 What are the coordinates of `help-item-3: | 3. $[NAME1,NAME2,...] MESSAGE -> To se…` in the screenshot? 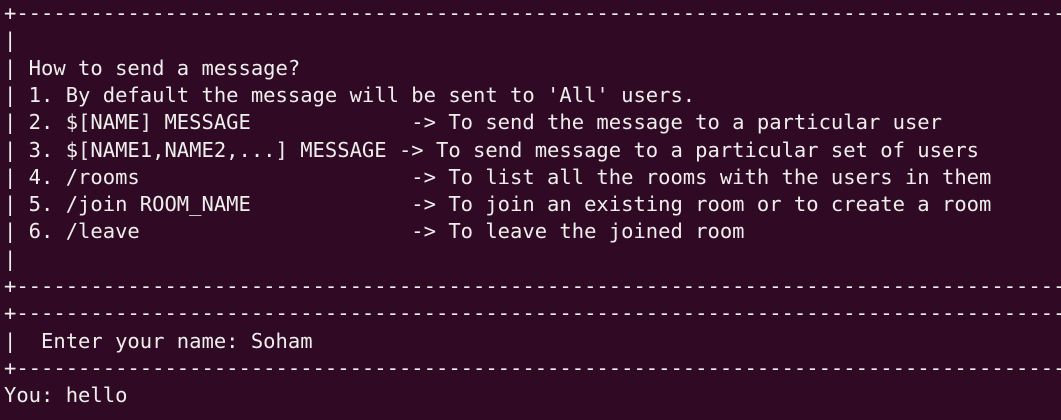 It's located at (492, 149).